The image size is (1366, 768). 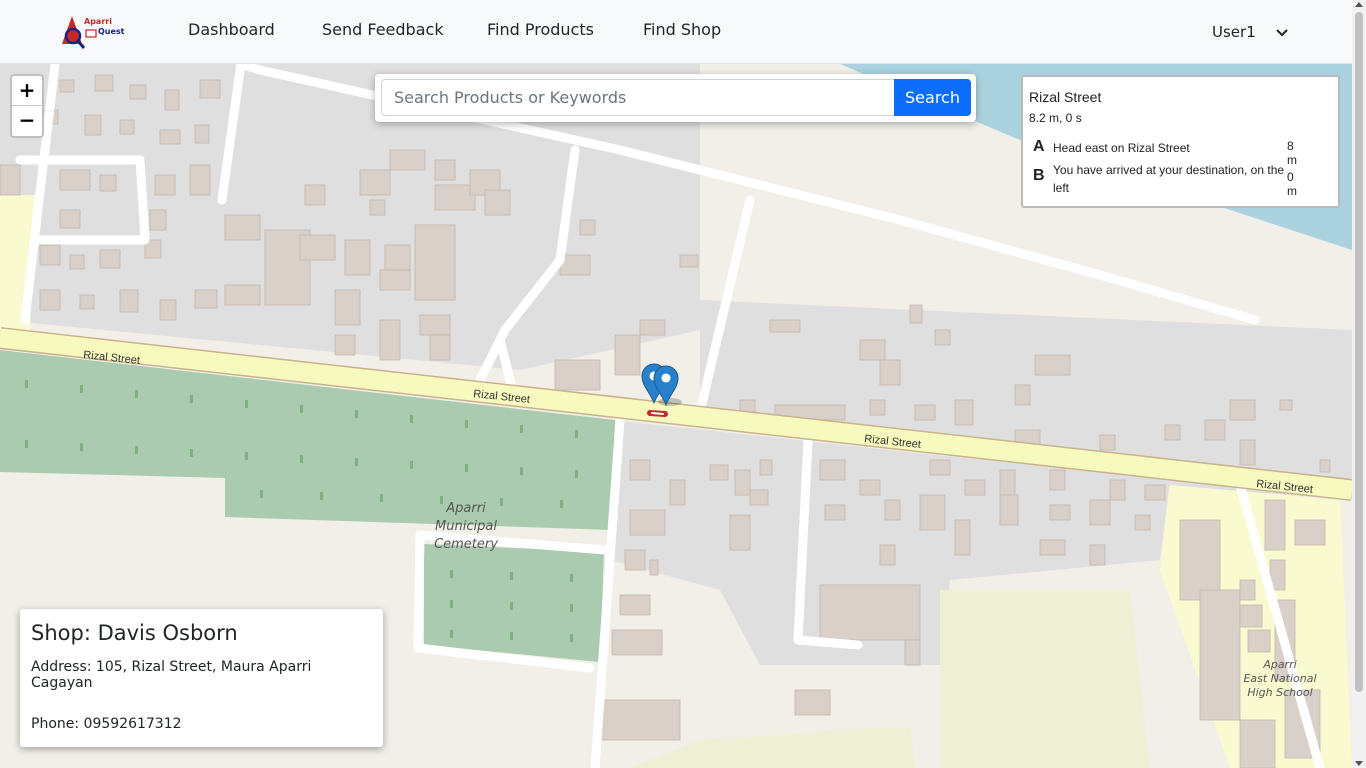 What do you see at coordinates (1065, 97) in the screenshot?
I see `route-title: Rizal Street` at bounding box center [1065, 97].